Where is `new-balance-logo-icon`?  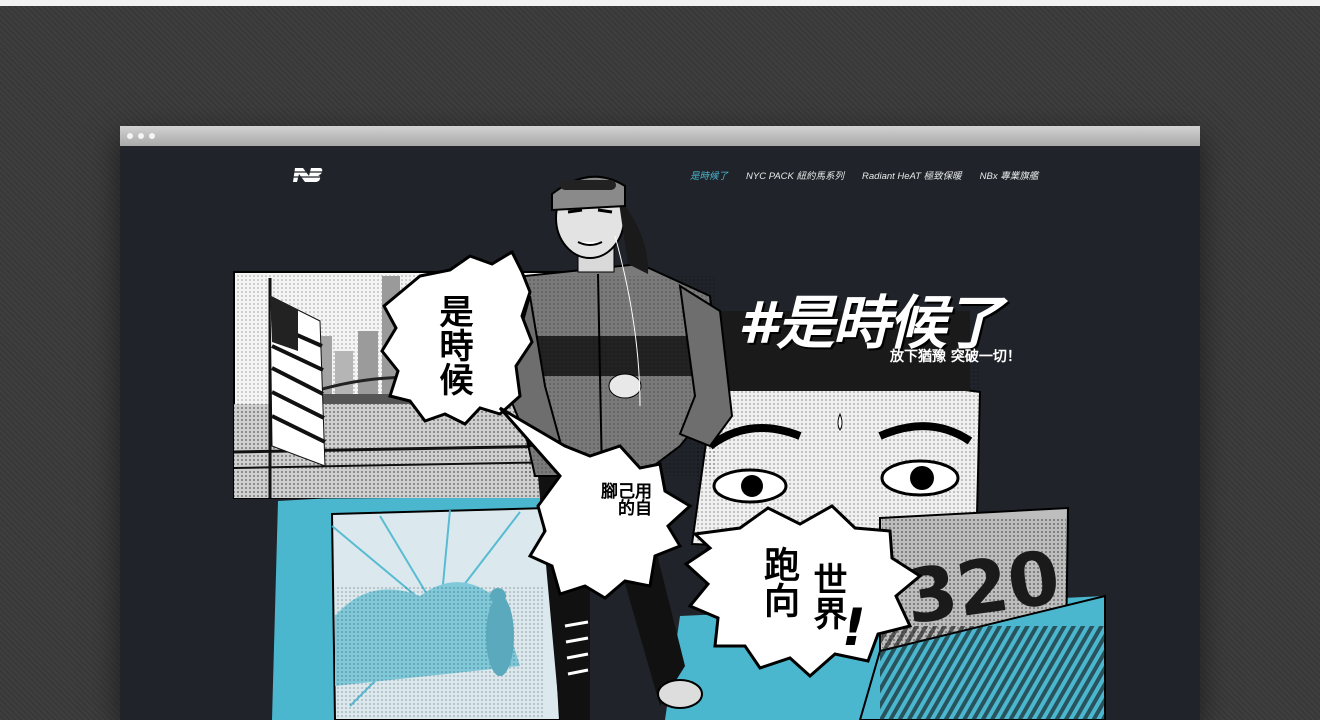
new-balance-logo-icon is located at coordinates (307, 175).